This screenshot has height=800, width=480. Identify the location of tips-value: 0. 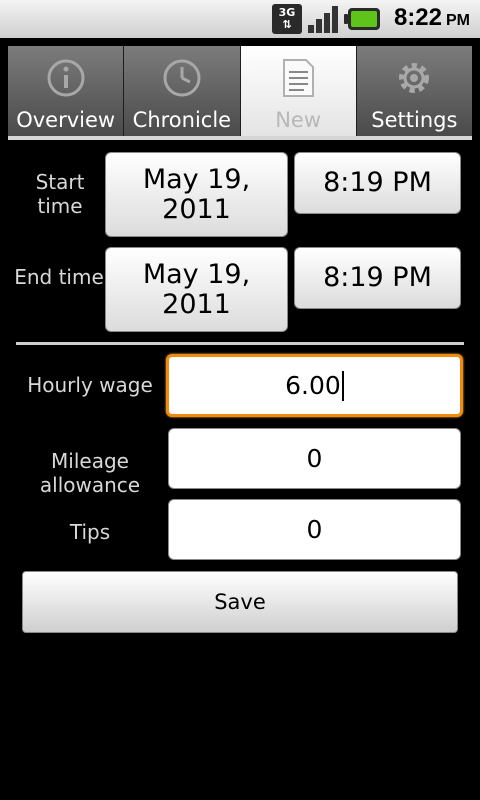
(314, 529).